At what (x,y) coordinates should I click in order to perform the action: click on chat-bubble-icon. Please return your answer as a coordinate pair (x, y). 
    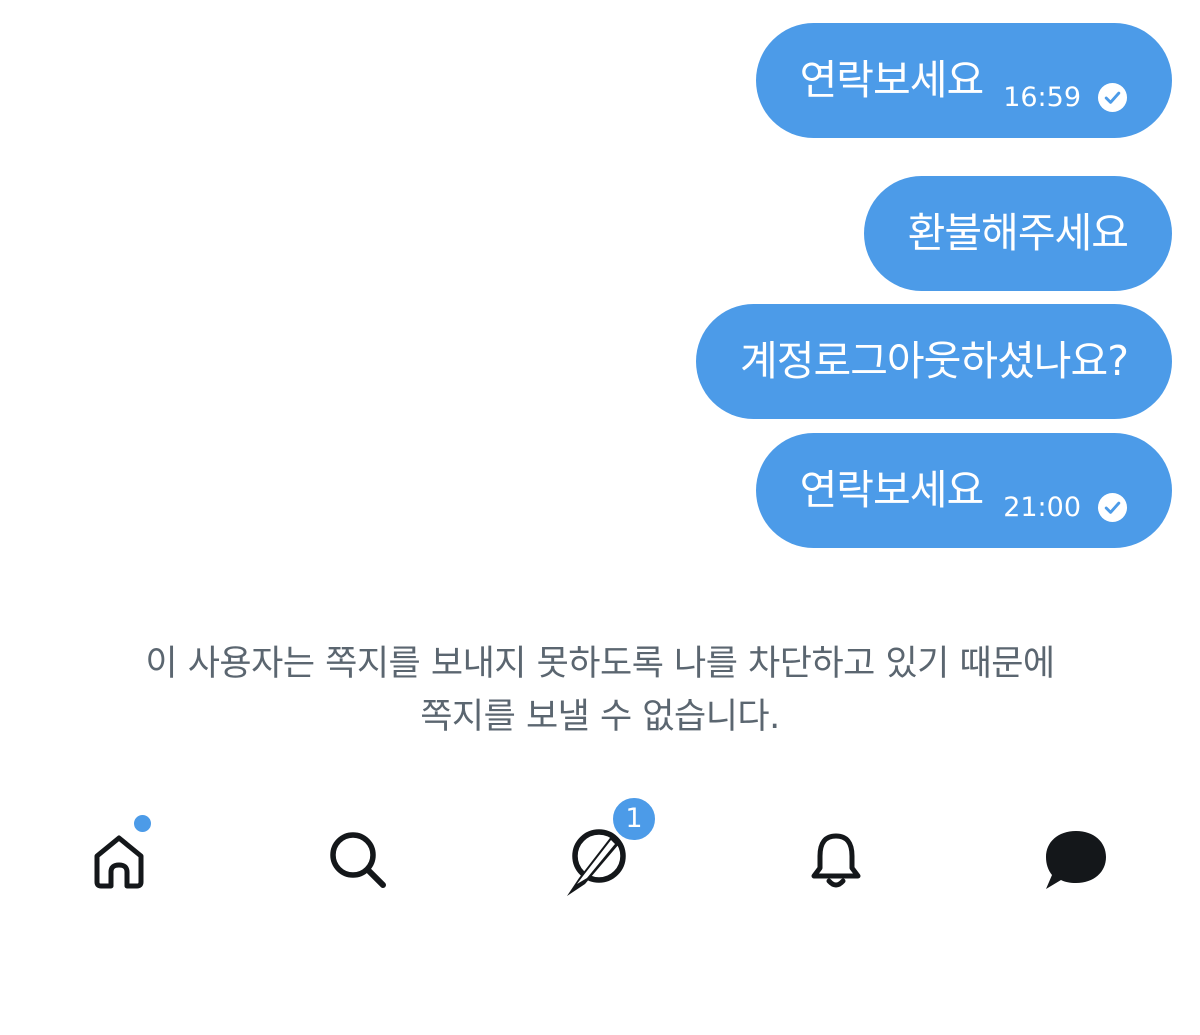
    Looking at the image, I should click on (1076, 860).